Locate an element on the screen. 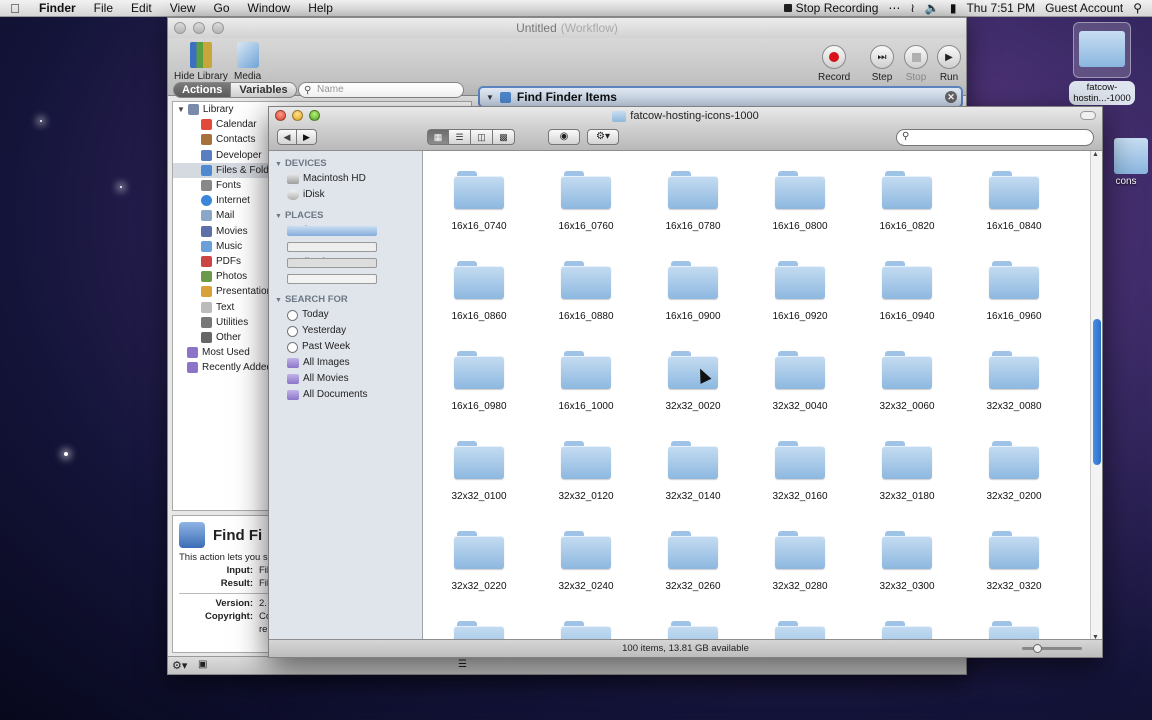  folder-item: 32x32_0080 is located at coordinates (1014, 381).